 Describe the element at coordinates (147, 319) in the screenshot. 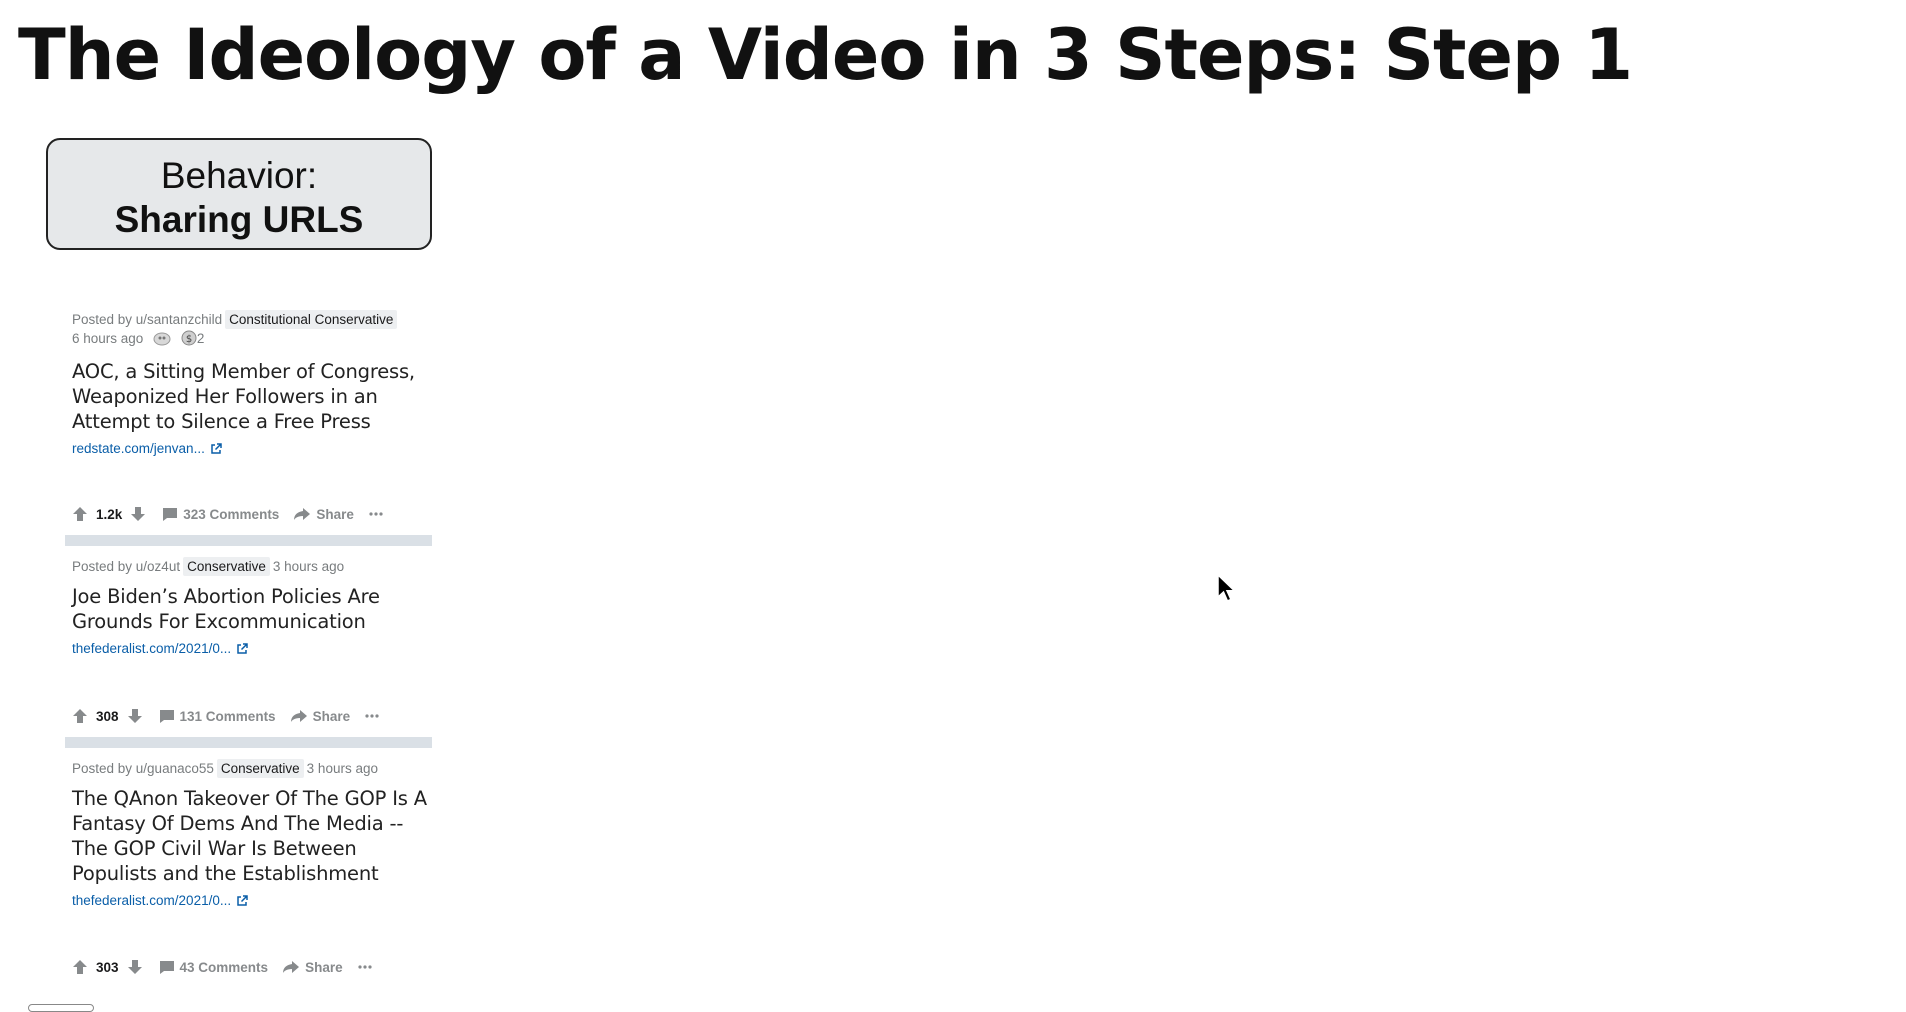

I see `posted-by: Posted by u/santanzchild` at that location.